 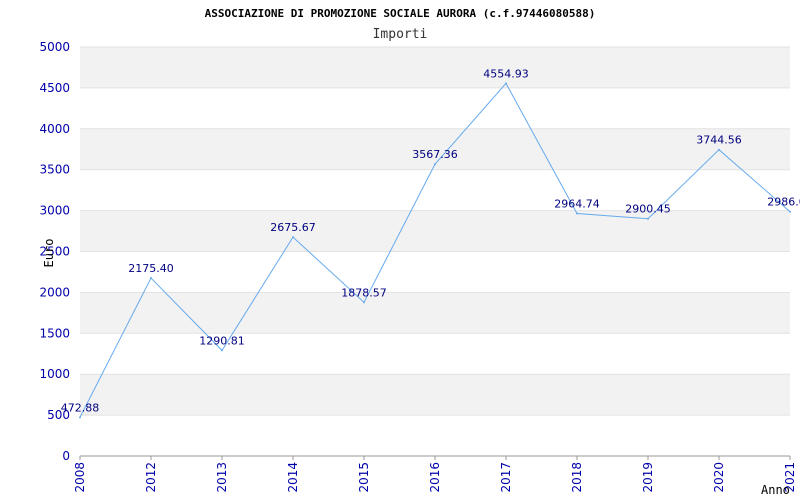 I want to click on y-tick-label: 1000, so click(x=54, y=374).